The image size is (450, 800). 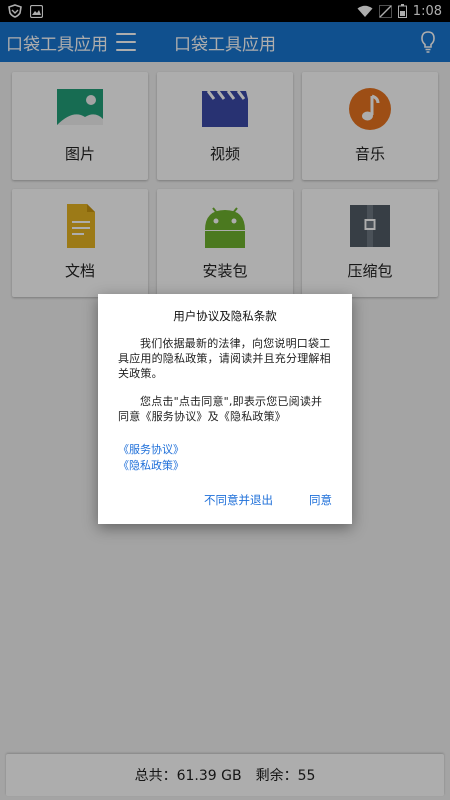 I want to click on dialog-paragraph-consent: 您点击"点击同意",即表示您已阅读并同意《服务协议》及《隐私政策》, so click(x=220, y=409).